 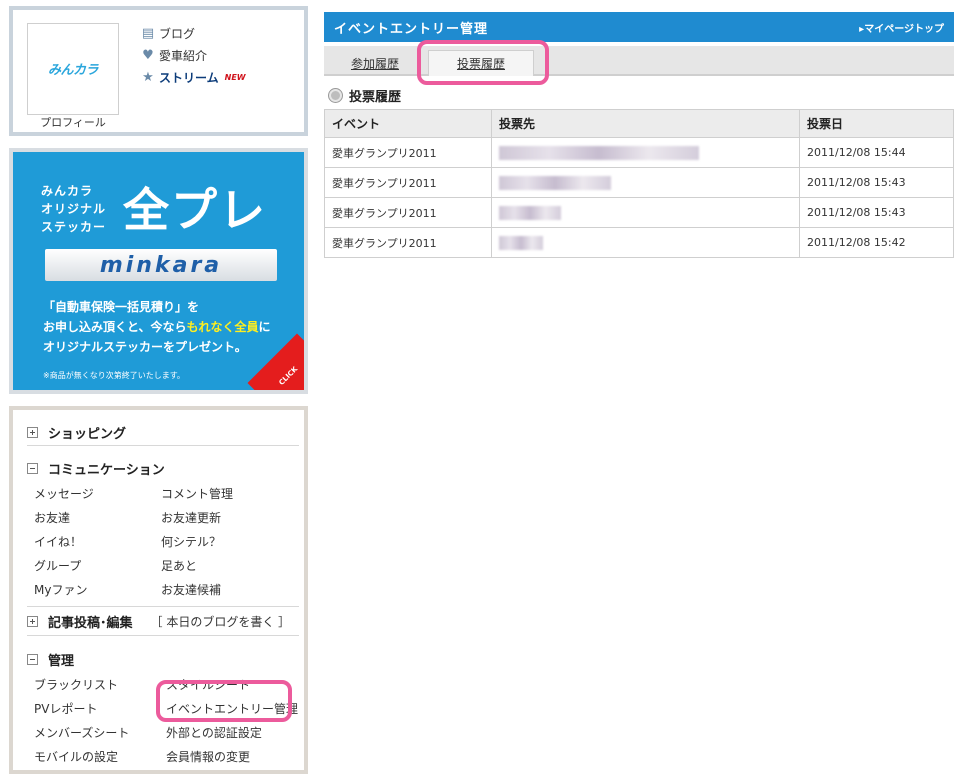 I want to click on section-title-label: 投票履歴, so click(x=375, y=97).